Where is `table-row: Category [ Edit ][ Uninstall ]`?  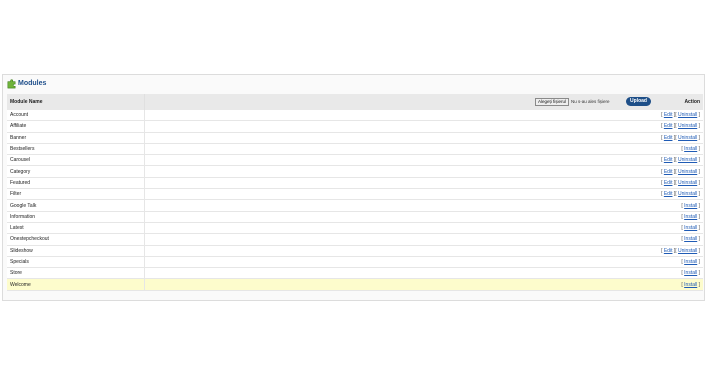
table-row: Category [ Edit ][ Uninstall ] is located at coordinates (355, 171).